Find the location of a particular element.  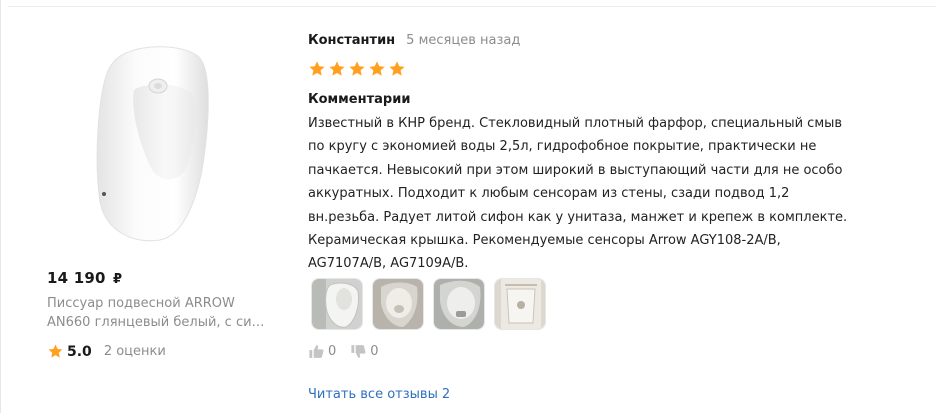

read-all-count: 2 is located at coordinates (446, 394).